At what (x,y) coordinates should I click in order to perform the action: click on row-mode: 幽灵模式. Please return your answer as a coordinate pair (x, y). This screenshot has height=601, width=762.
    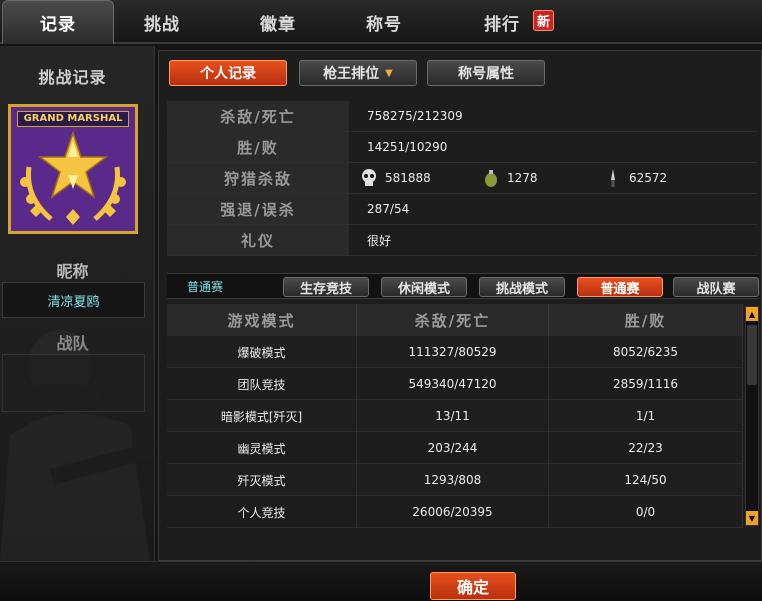
    Looking at the image, I should click on (262, 448).